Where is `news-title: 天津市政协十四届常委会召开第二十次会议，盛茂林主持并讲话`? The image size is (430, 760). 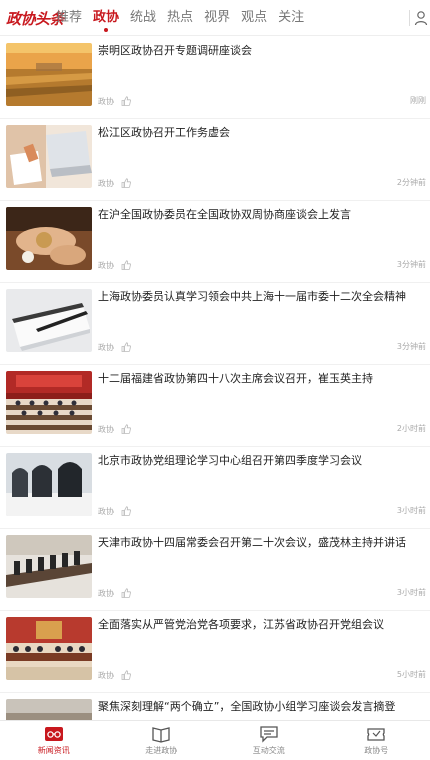 news-title: 天津市政协十四届常委会召开第二十次会议，盛茂林主持并讲话 is located at coordinates (261, 542).